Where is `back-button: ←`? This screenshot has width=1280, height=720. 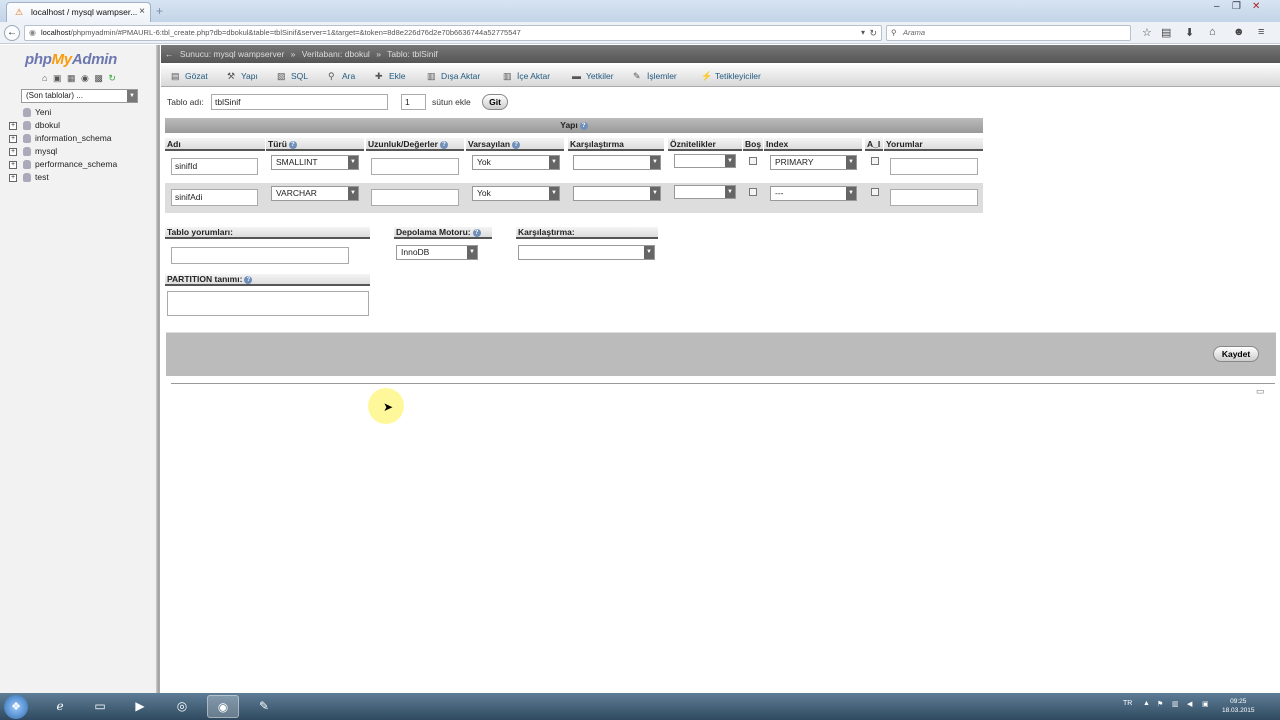 back-button: ← is located at coordinates (12, 33).